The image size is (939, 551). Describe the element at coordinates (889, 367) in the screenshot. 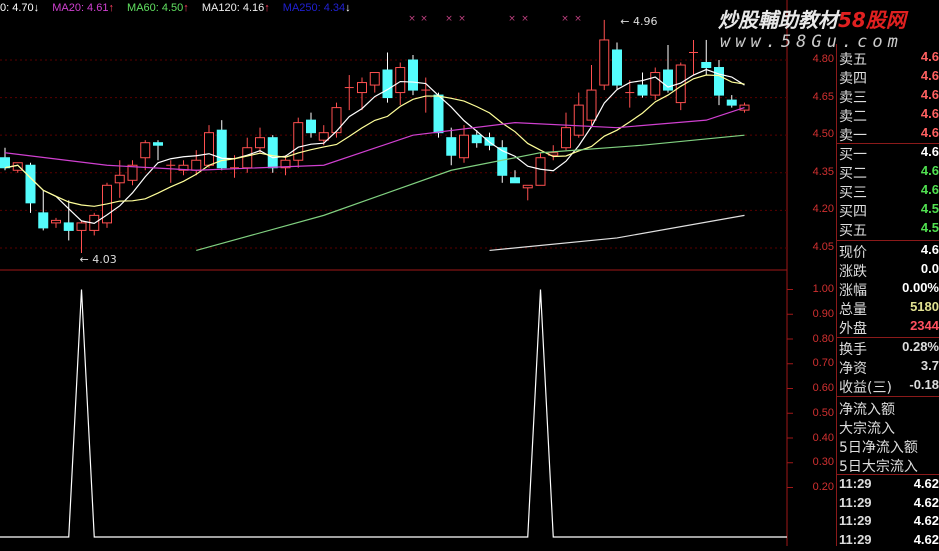

I see `fund-row: 净资 3.7` at that location.